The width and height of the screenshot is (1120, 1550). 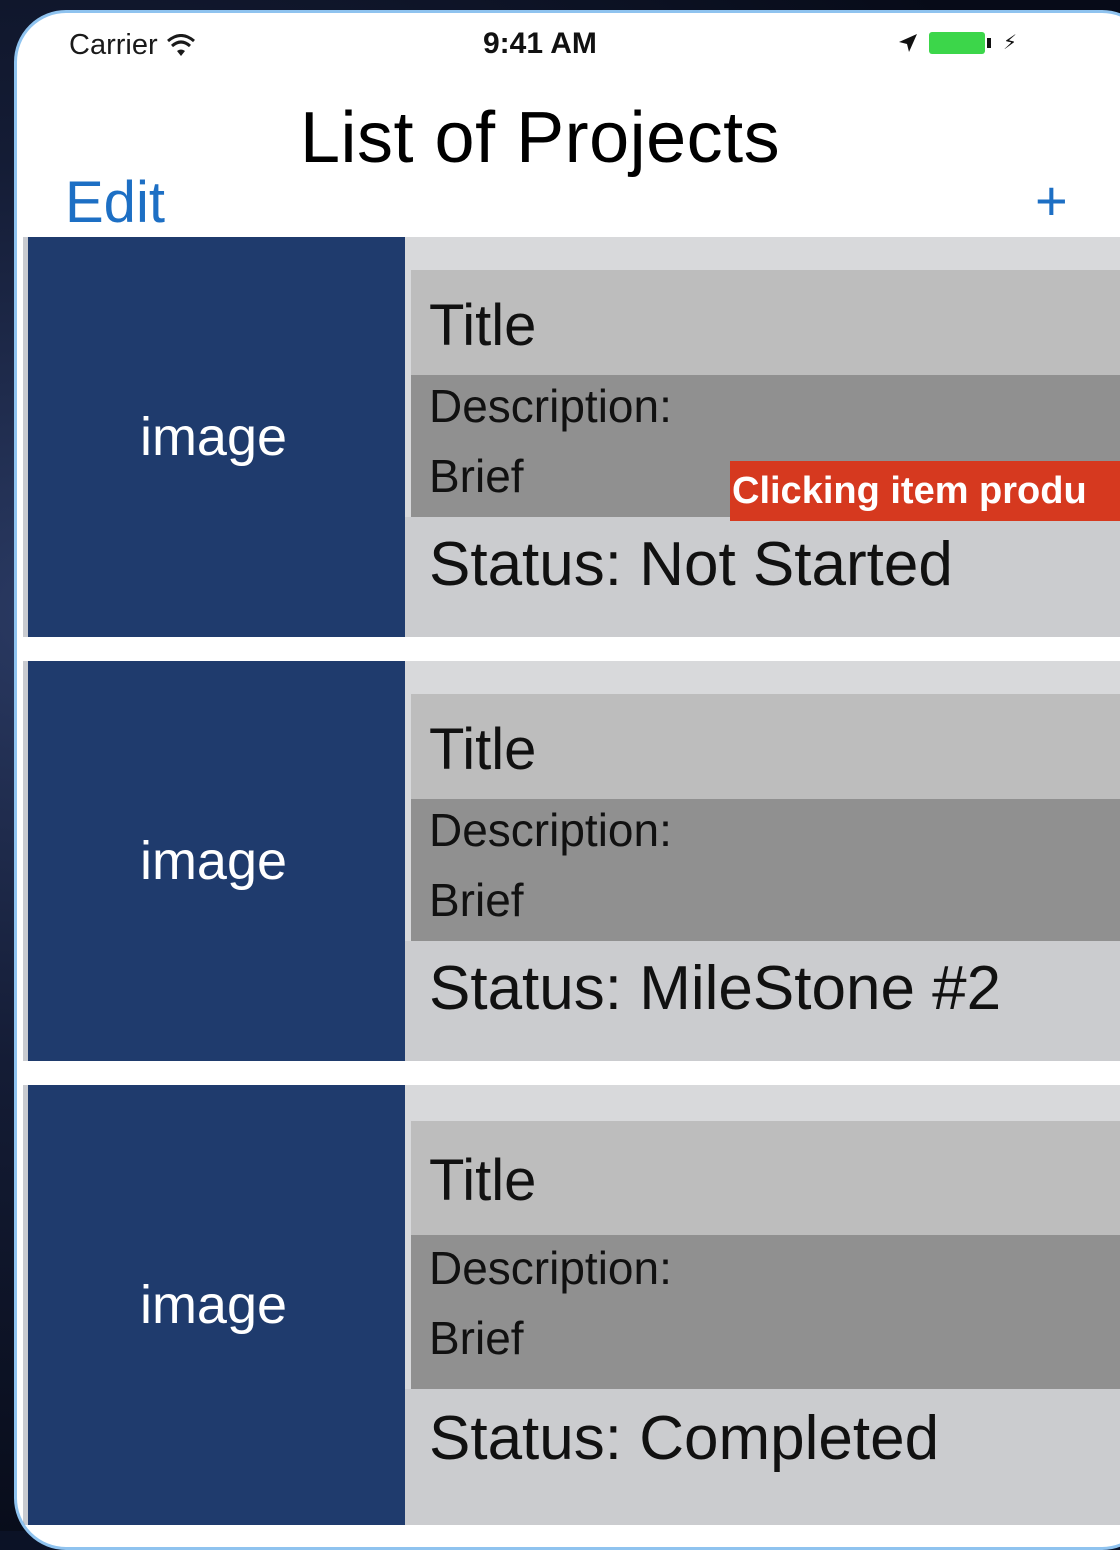 I want to click on battery-level, so click(x=957, y=42).